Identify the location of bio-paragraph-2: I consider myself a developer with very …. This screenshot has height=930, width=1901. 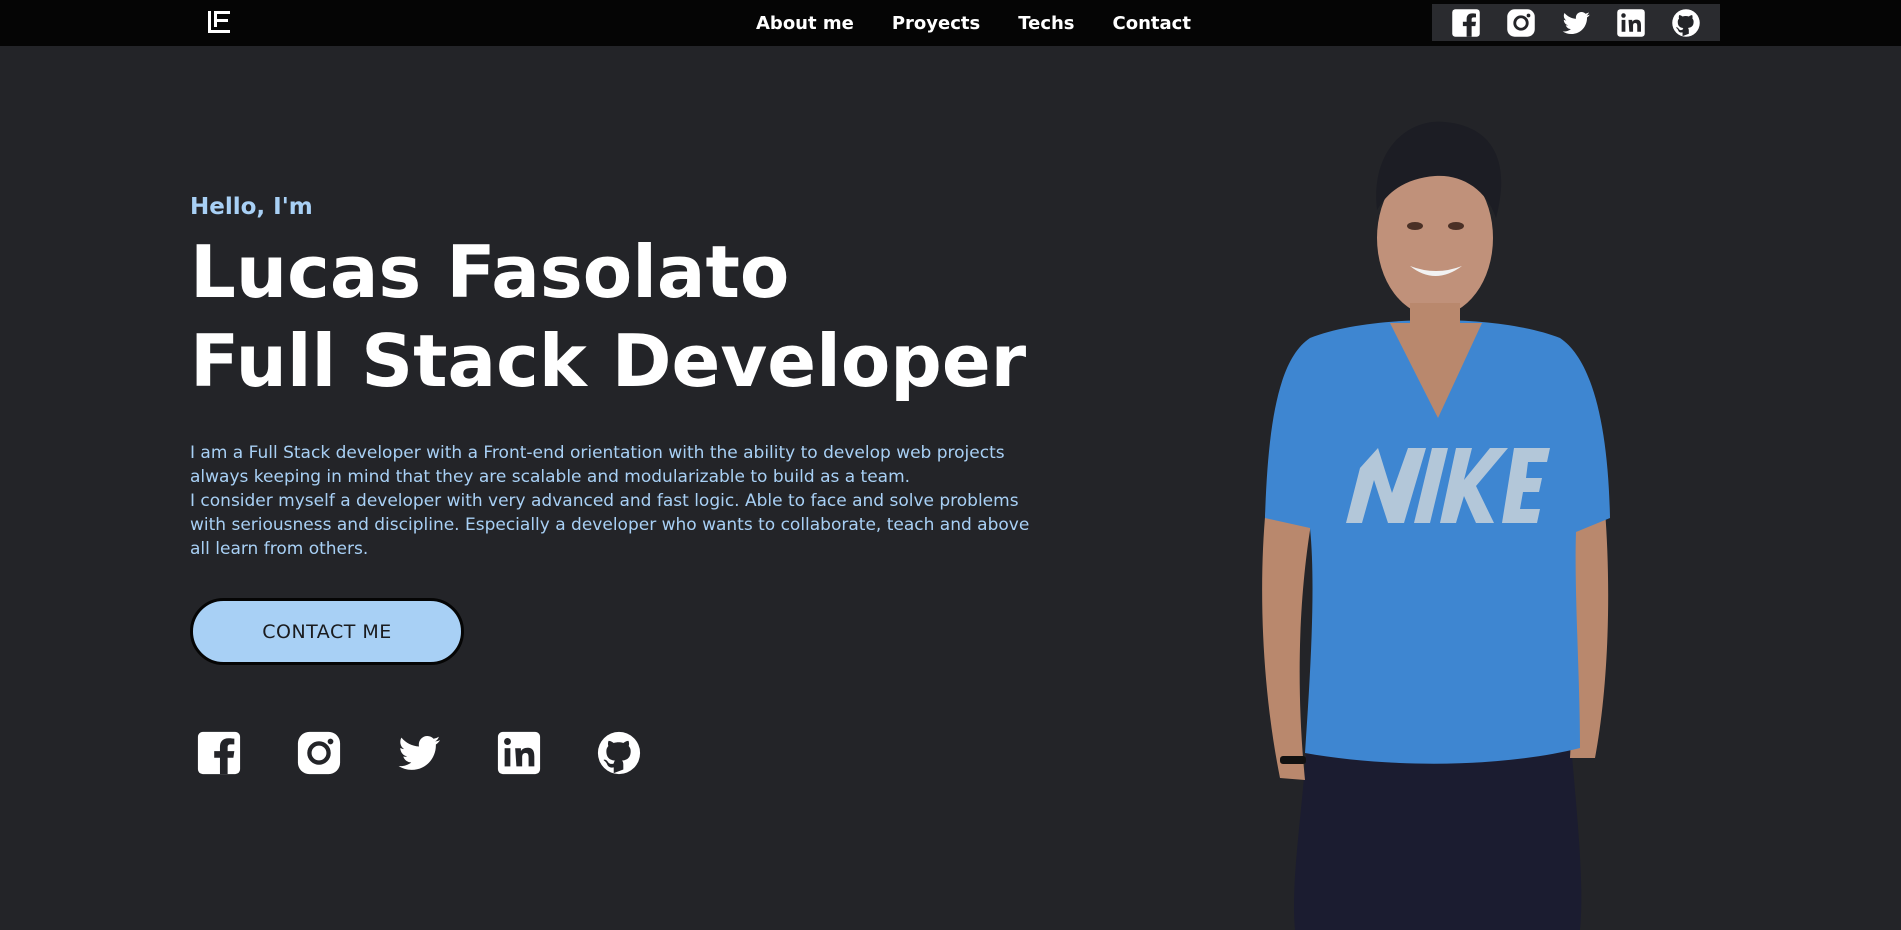
(610, 525).